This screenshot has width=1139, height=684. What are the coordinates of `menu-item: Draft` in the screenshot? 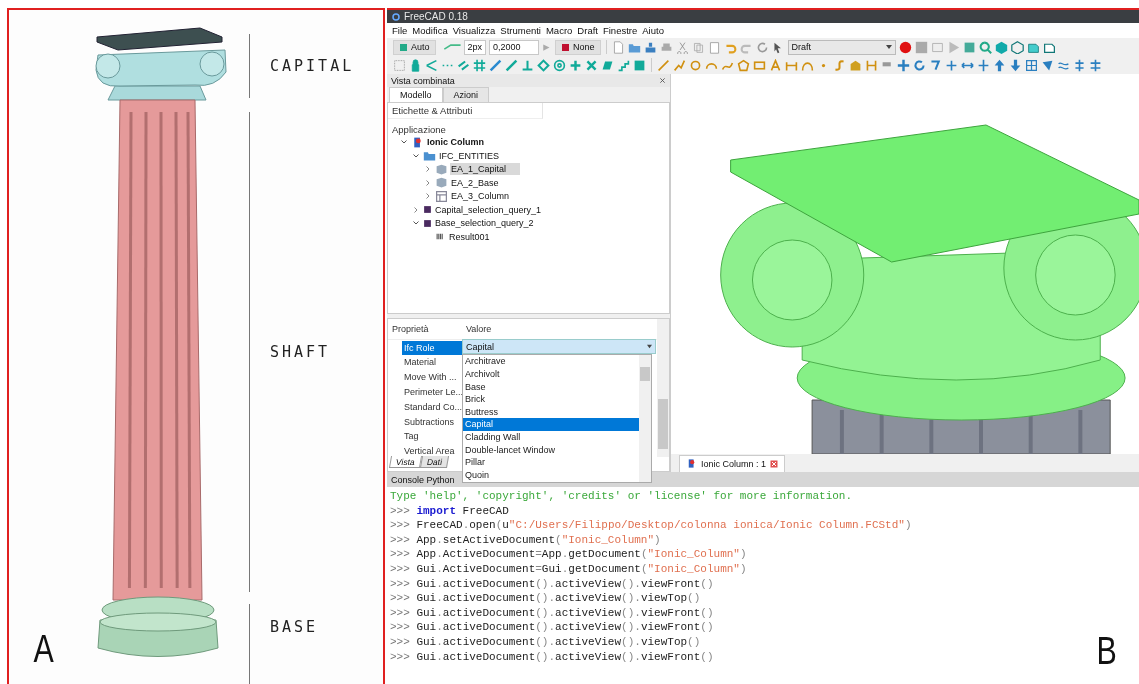 It's located at (587, 30).